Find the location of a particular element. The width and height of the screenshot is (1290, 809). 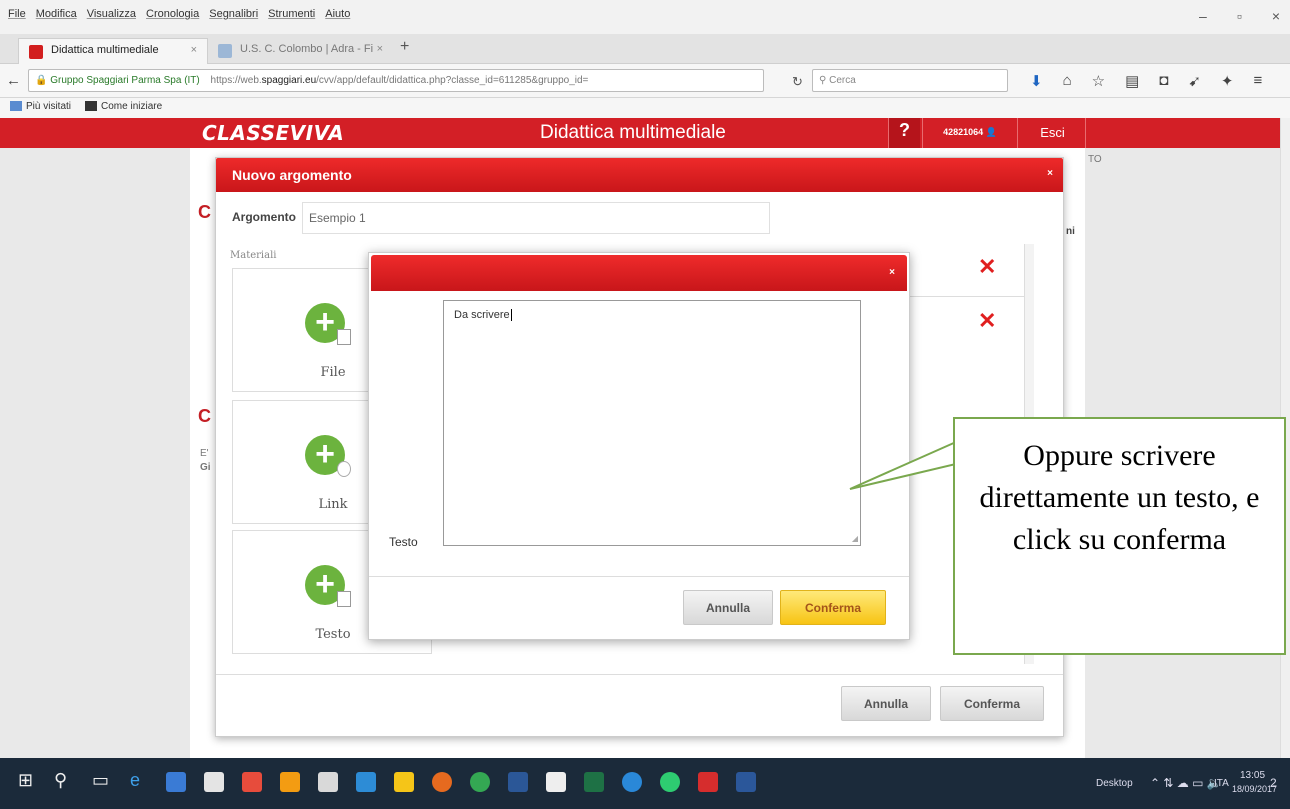

library-icon: ▤ is located at coordinates (1132, 81).